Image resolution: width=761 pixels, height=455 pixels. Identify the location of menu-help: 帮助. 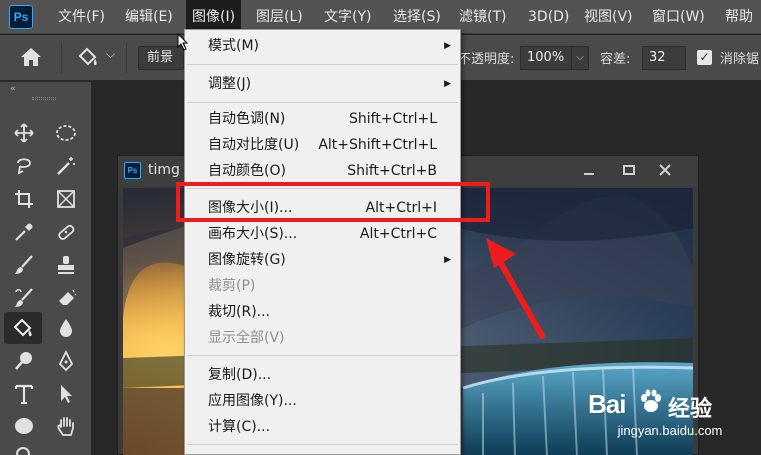
(739, 17).